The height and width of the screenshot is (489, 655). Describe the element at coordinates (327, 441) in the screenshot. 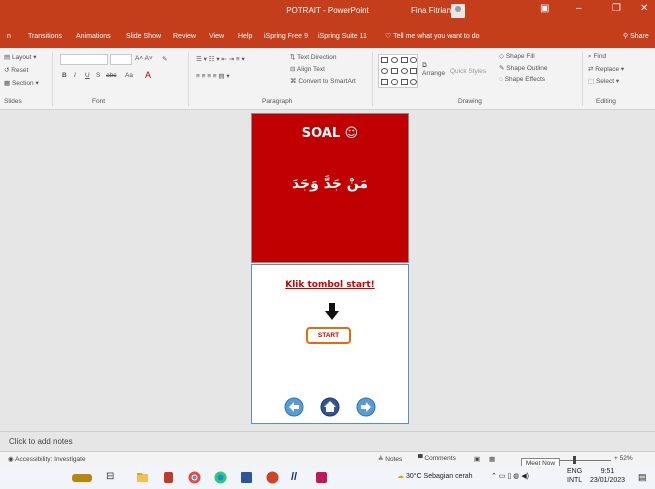

I see `notes-pane: Click to add notes` at that location.